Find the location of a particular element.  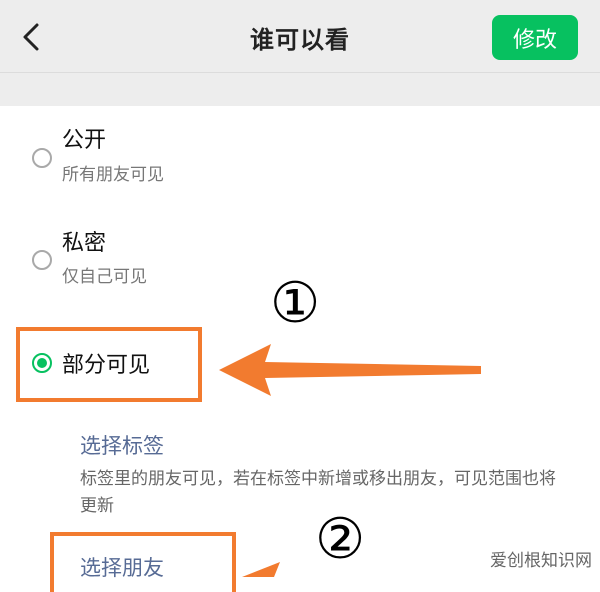

highlight-box-friends is located at coordinates (143, 562).